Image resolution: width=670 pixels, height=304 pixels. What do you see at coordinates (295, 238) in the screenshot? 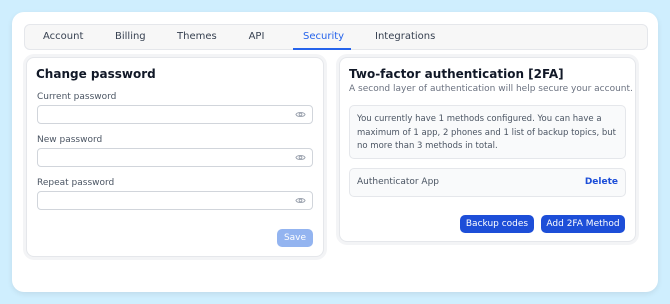
I see `save-button: Save` at bounding box center [295, 238].